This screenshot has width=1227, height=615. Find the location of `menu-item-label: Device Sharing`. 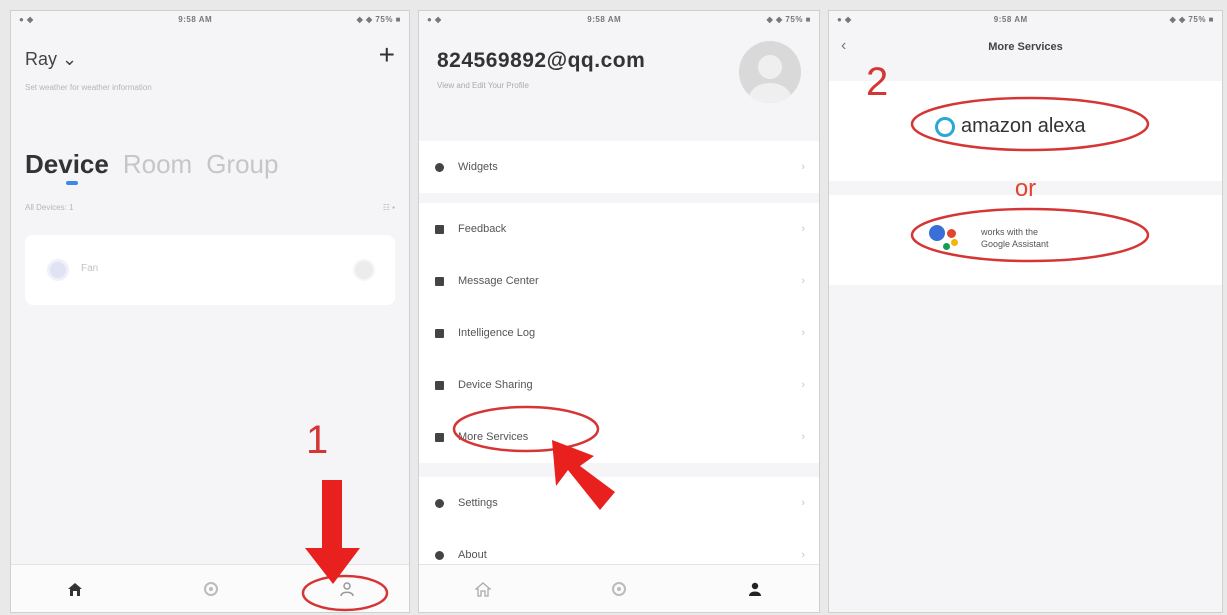

menu-item-label: Device Sharing is located at coordinates (495, 385).